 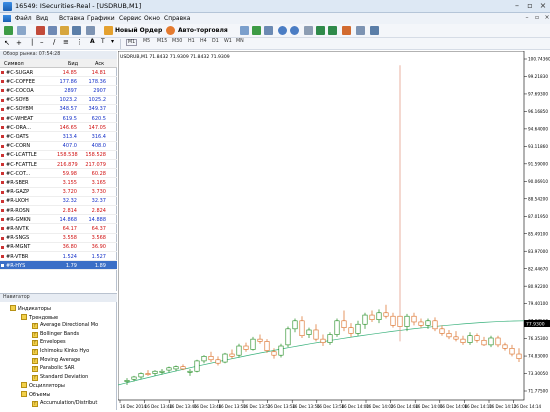 I want to click on zoom-out-icon, so click(x=294, y=30).